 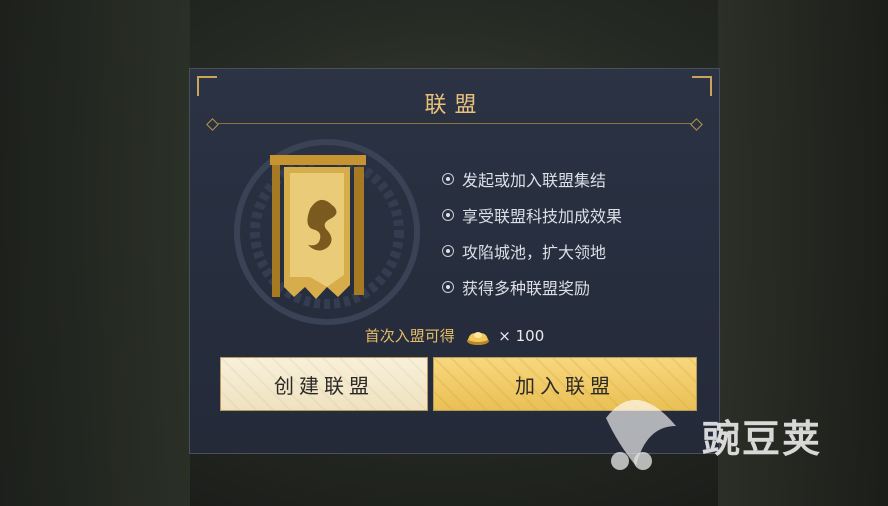 I want to click on feature-text: 攻陷城池，扩大领地, so click(x=534, y=252).